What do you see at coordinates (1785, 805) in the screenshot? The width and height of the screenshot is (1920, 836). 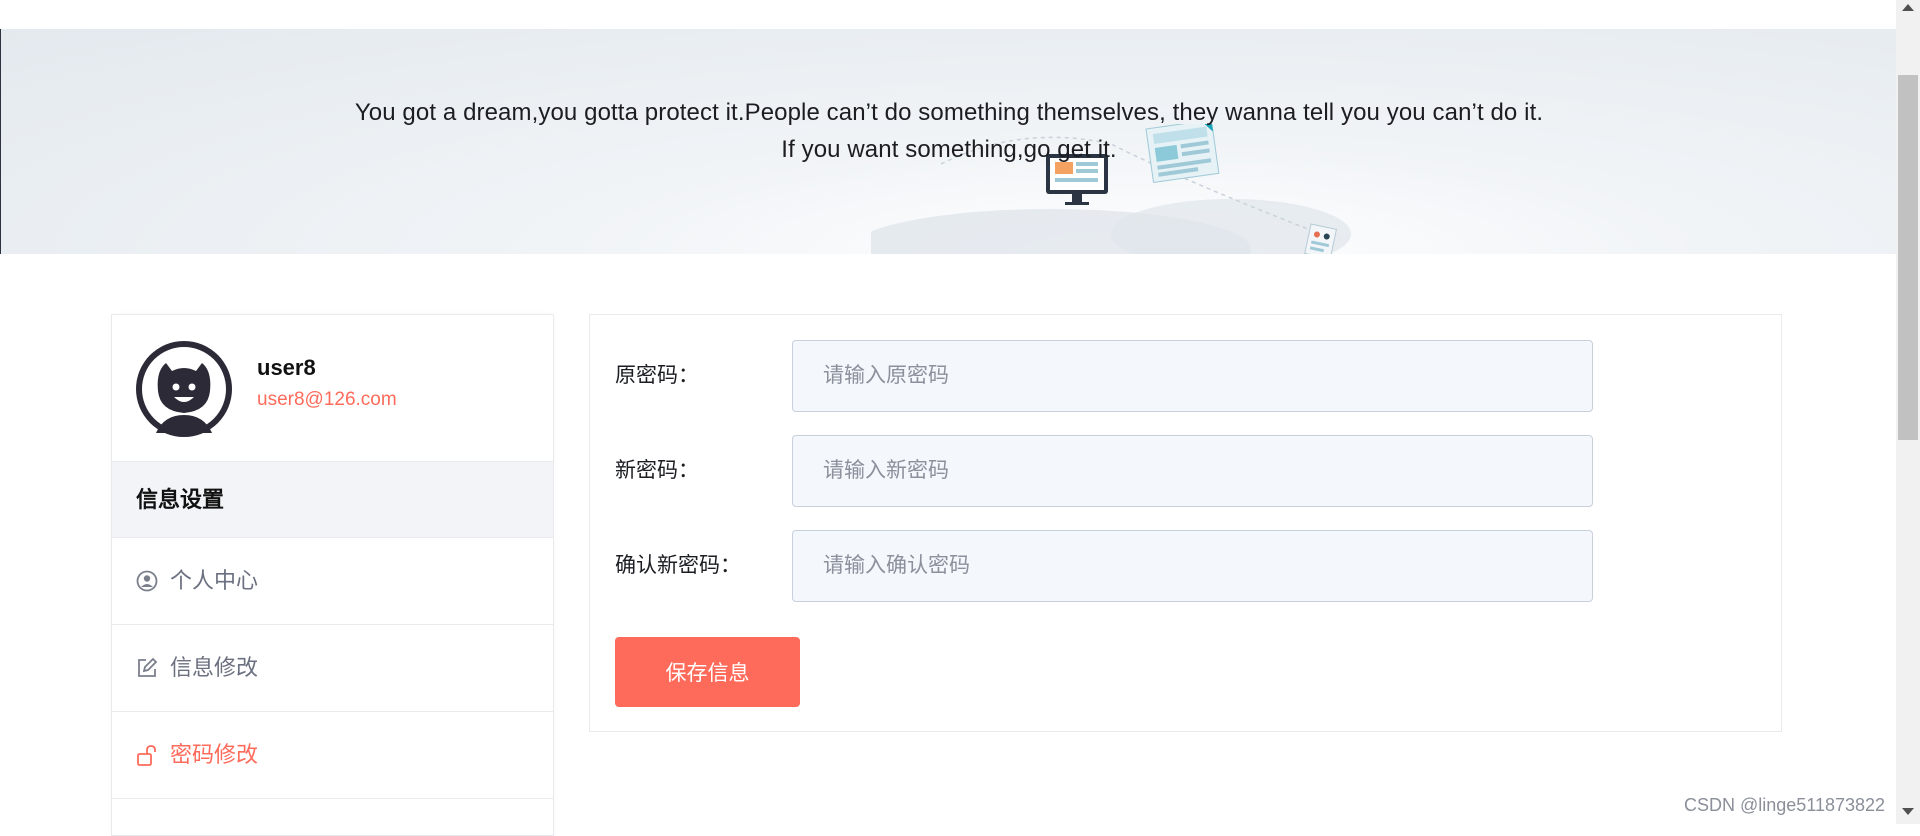 I see `watermark: CSDN @linge511873822` at bounding box center [1785, 805].